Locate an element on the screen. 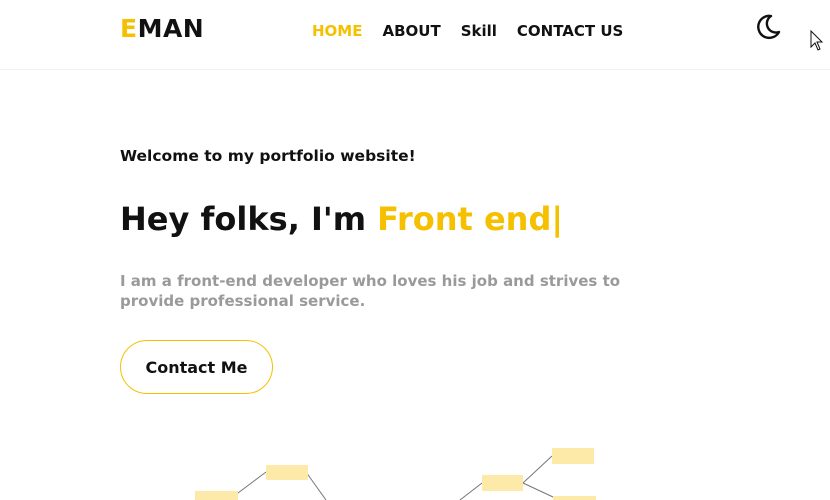  nav-contact-us: CONTACT US is located at coordinates (570, 31).